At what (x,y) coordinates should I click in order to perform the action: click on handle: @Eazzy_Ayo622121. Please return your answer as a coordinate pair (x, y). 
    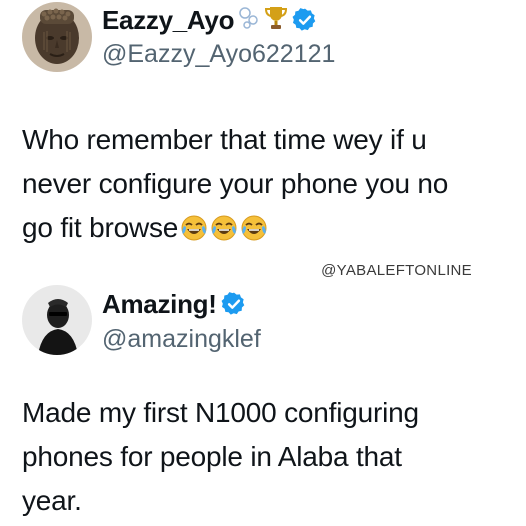
    Looking at the image, I should click on (218, 54).